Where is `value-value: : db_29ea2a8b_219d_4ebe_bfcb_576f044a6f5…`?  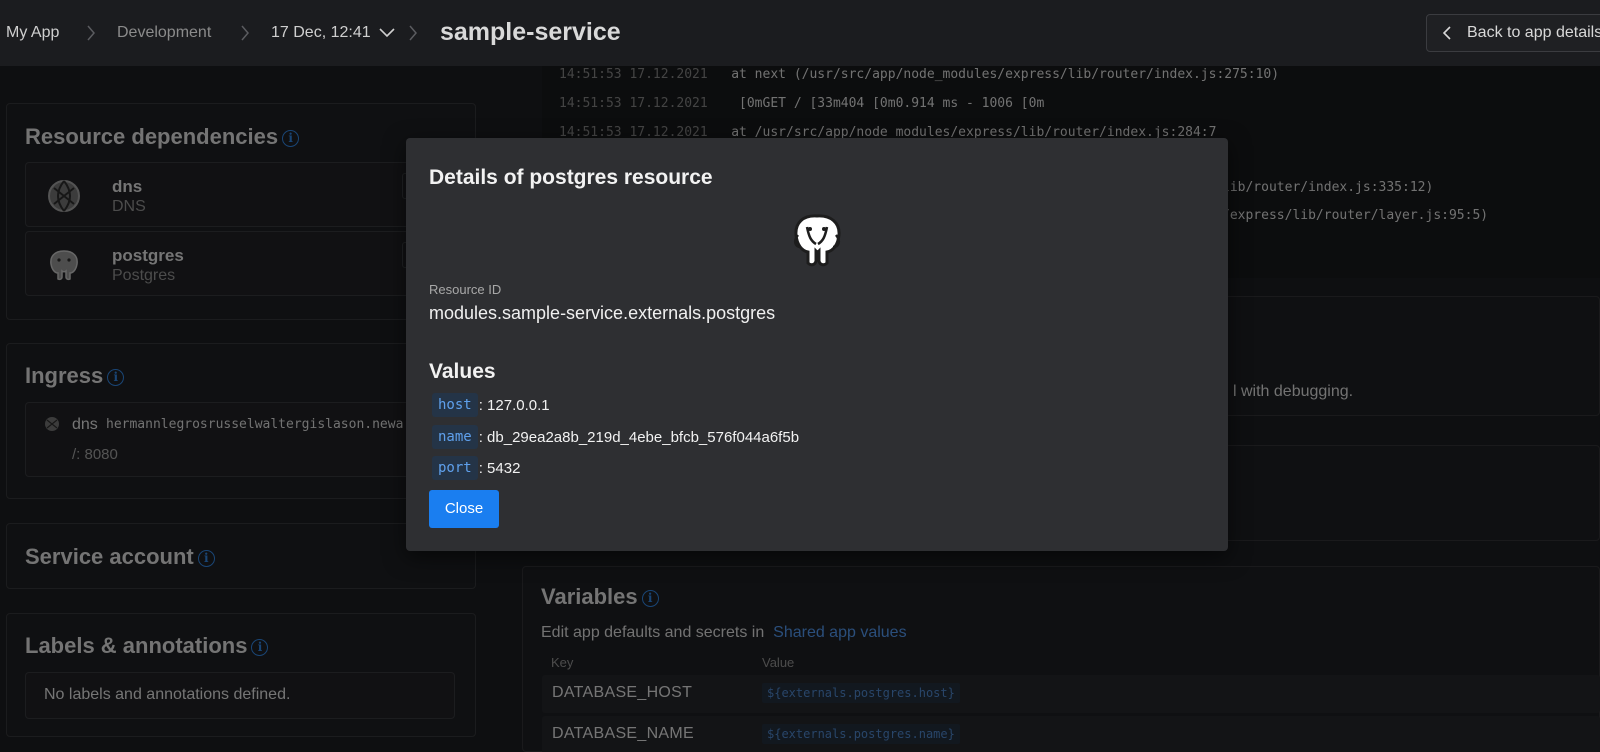 value-value: : db_29ea2a8b_219d_4ebe_bfcb_576f044a6f5… is located at coordinates (639, 437).